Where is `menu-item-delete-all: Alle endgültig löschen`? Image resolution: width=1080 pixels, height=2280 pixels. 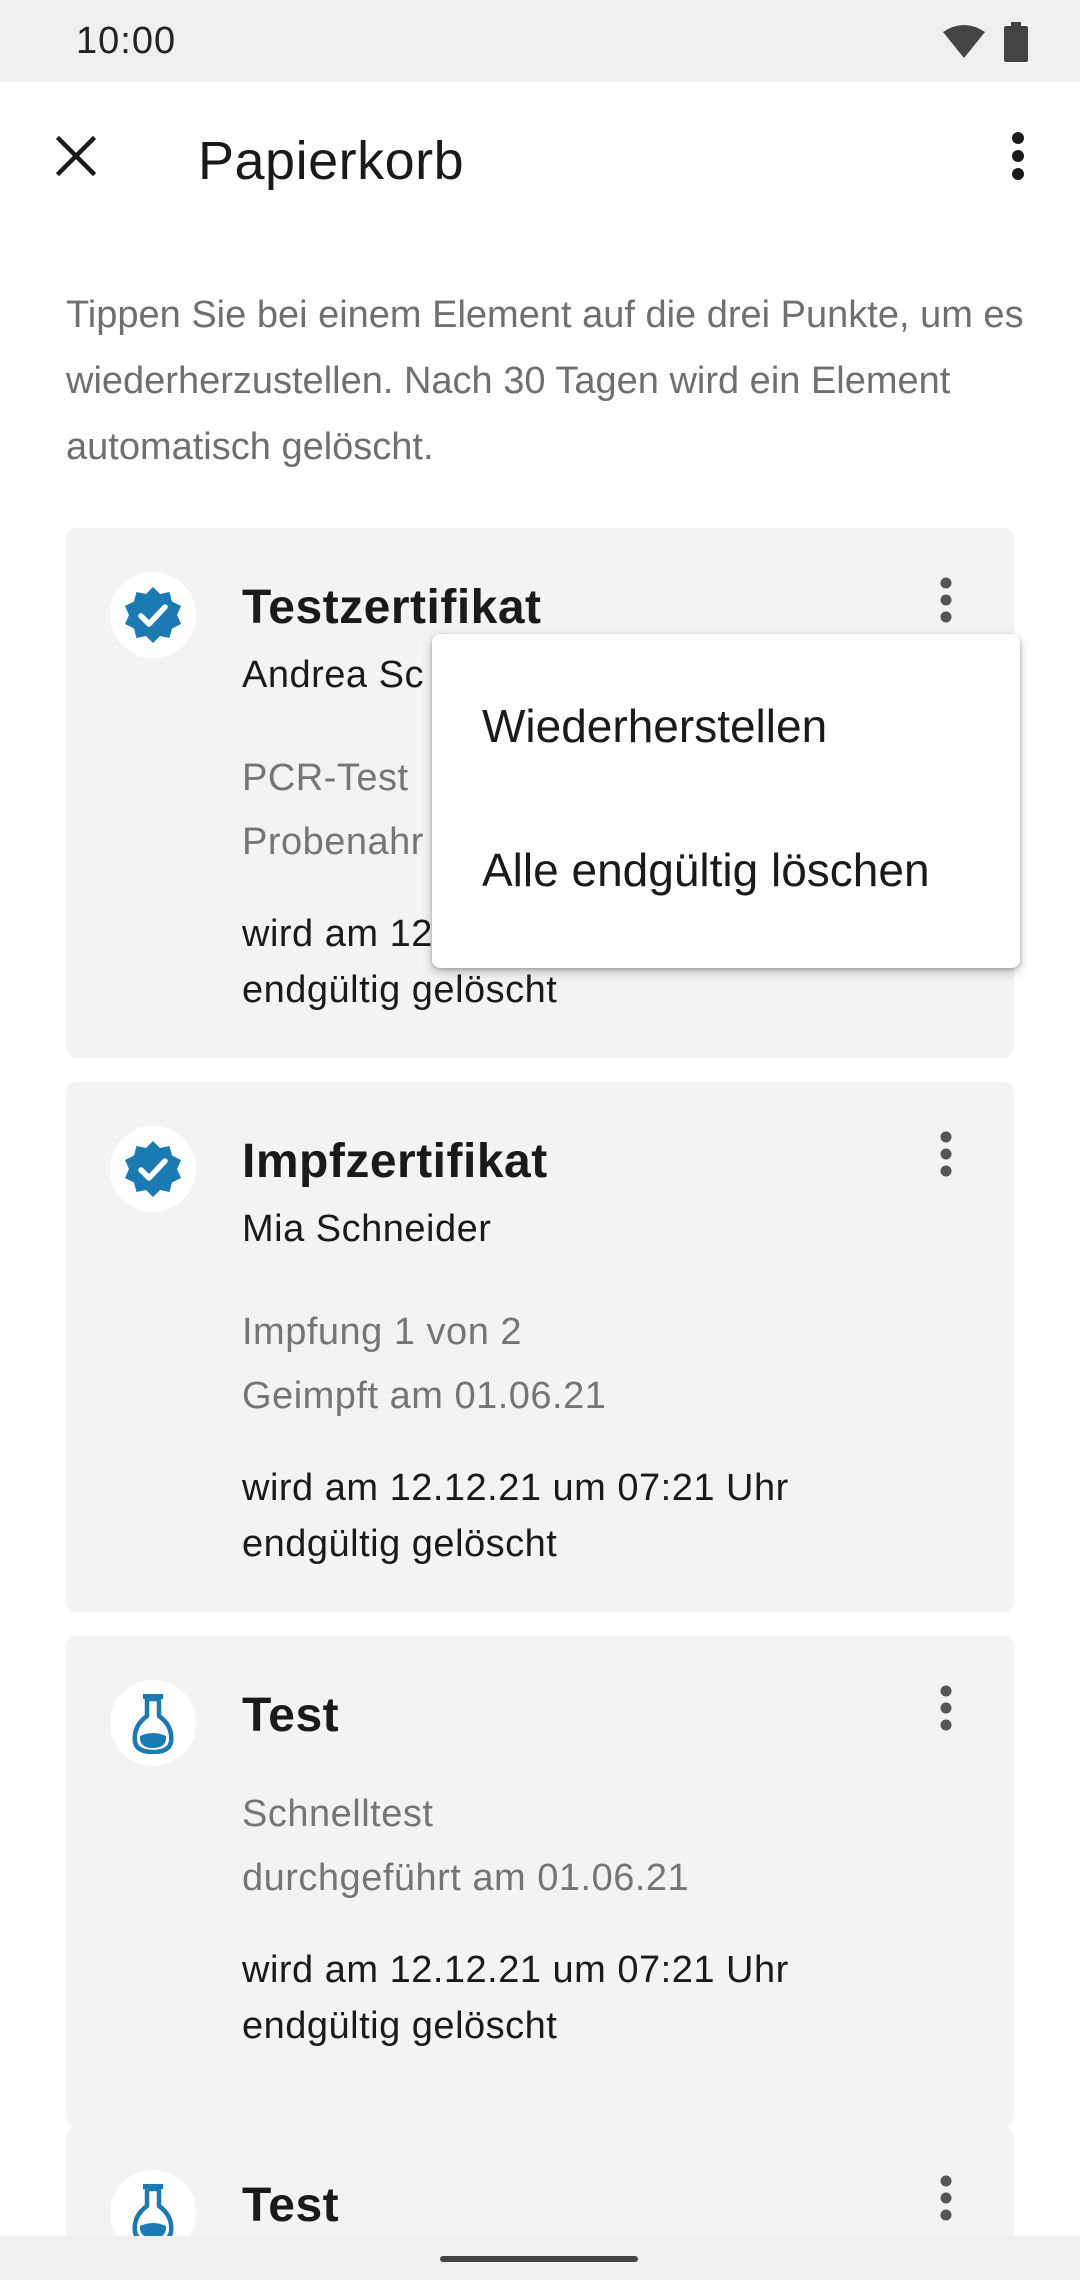
menu-item-delete-all: Alle endgültig löschen is located at coordinates (726, 870).